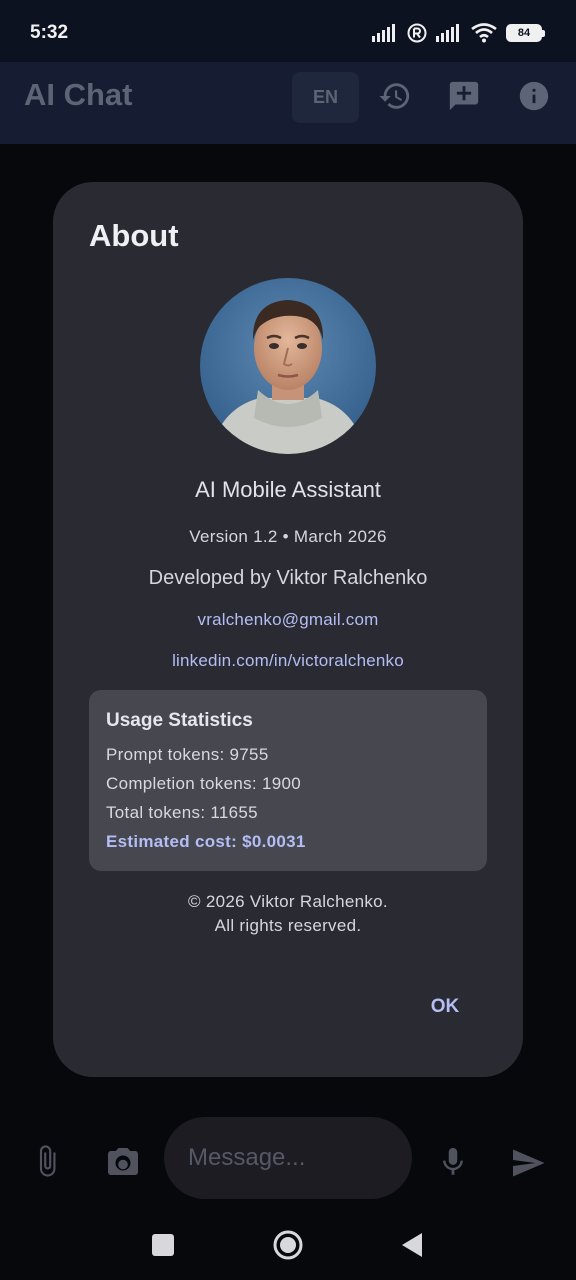  I want to click on info-icon, so click(534, 96).